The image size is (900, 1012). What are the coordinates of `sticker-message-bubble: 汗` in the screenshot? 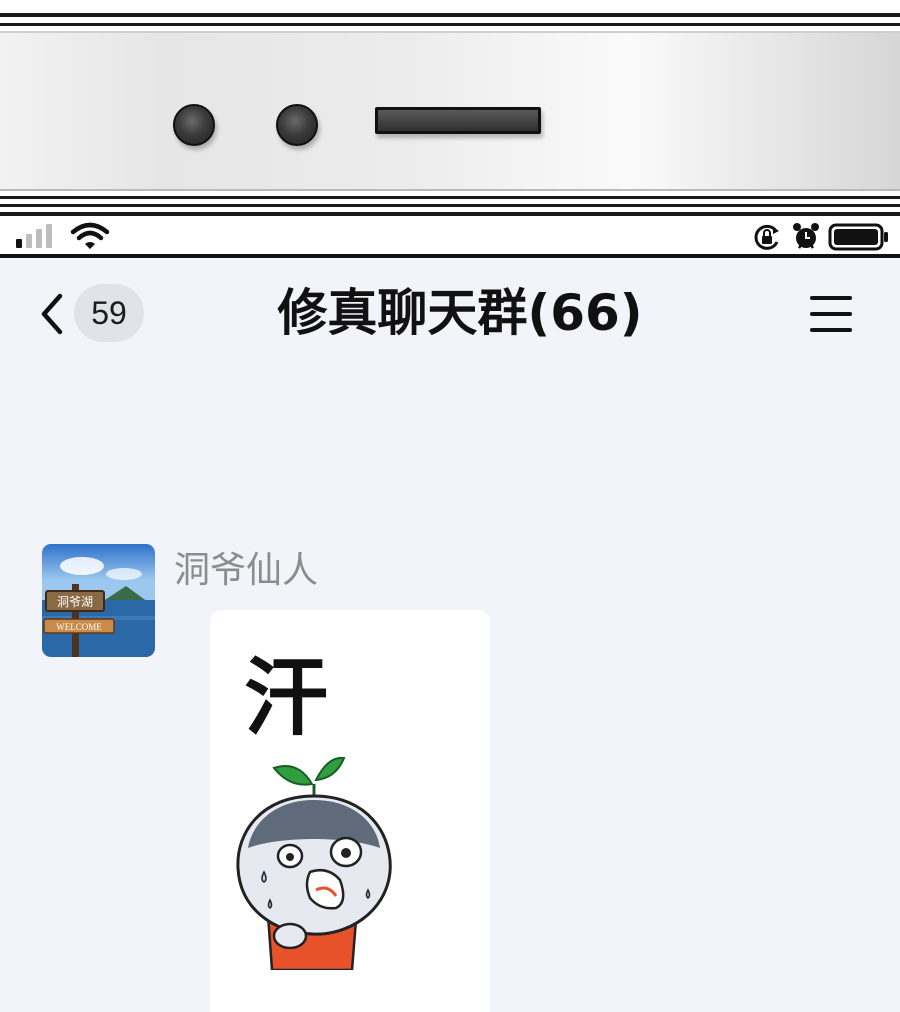 It's located at (350, 811).